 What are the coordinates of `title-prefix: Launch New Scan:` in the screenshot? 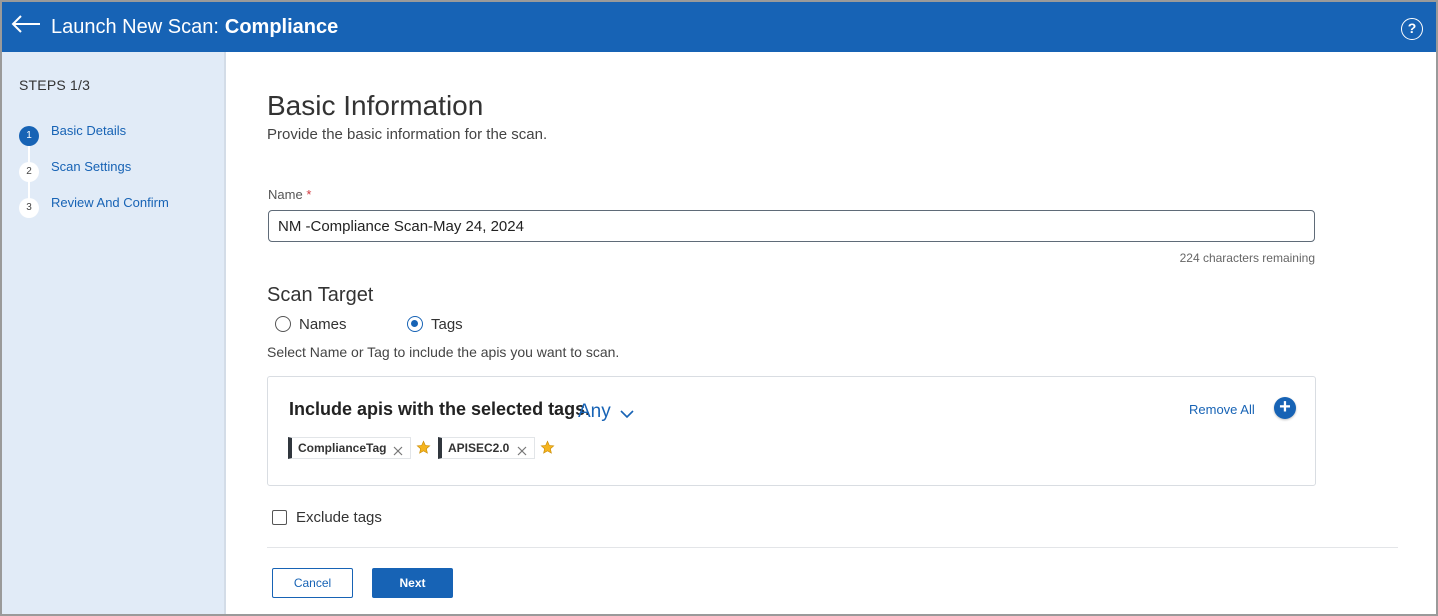 It's located at (135, 27).